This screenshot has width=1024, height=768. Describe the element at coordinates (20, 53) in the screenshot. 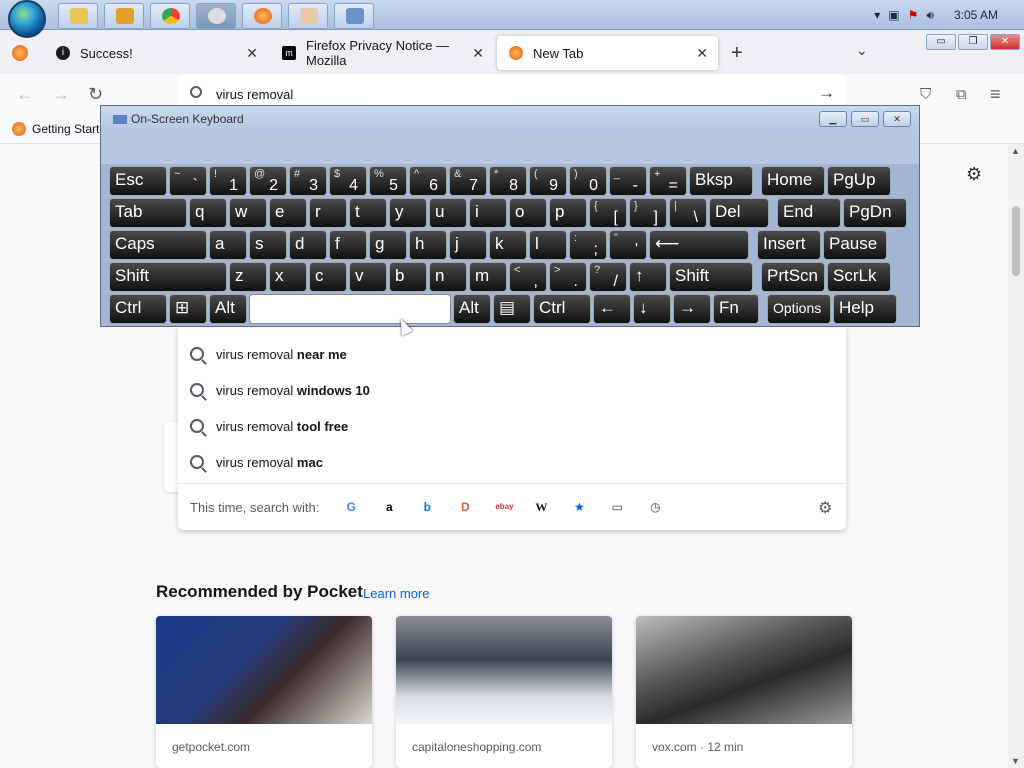

I see `firefox-view-icon` at that location.